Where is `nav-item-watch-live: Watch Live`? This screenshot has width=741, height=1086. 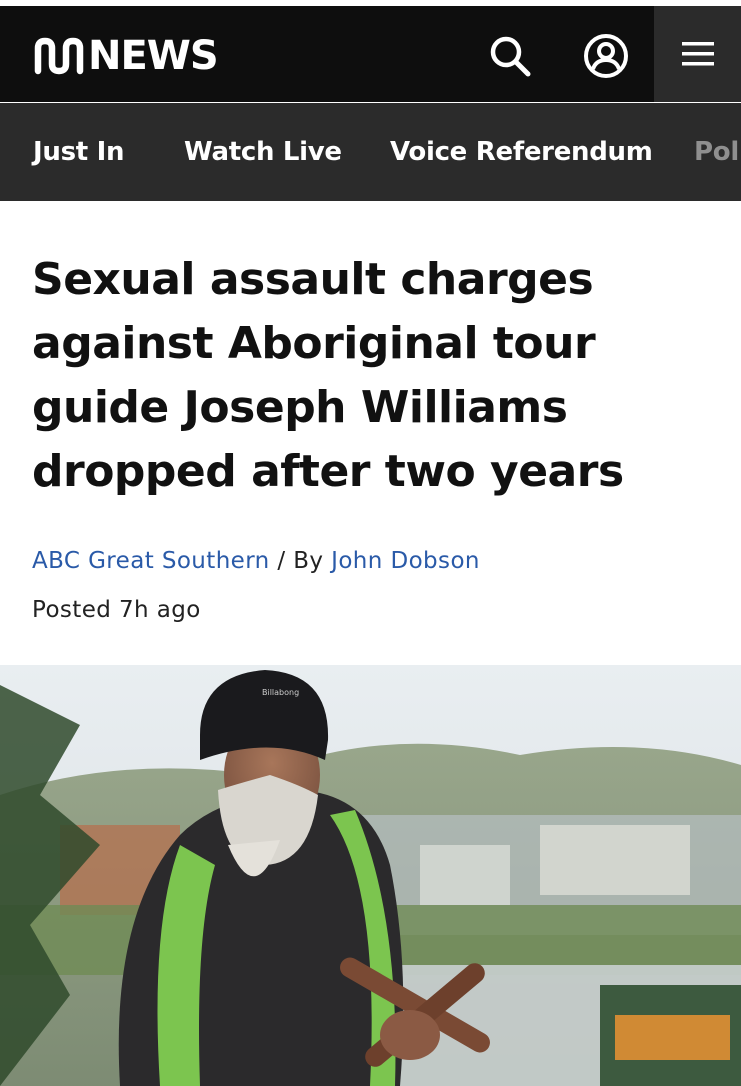 nav-item-watch-live: Watch Live is located at coordinates (263, 152).